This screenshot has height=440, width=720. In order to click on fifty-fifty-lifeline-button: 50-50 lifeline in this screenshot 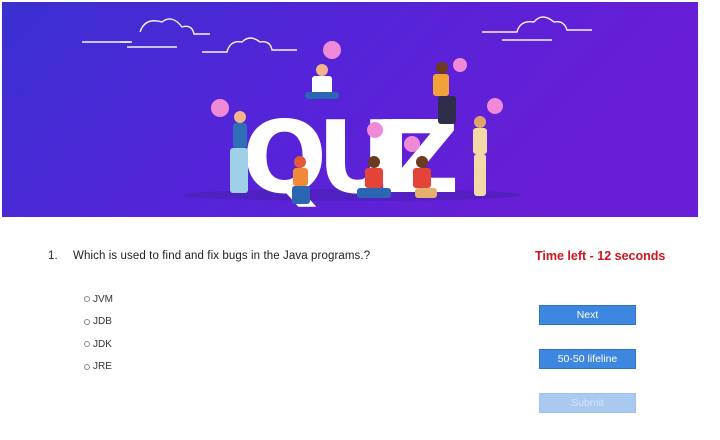, I will do `click(587, 359)`.